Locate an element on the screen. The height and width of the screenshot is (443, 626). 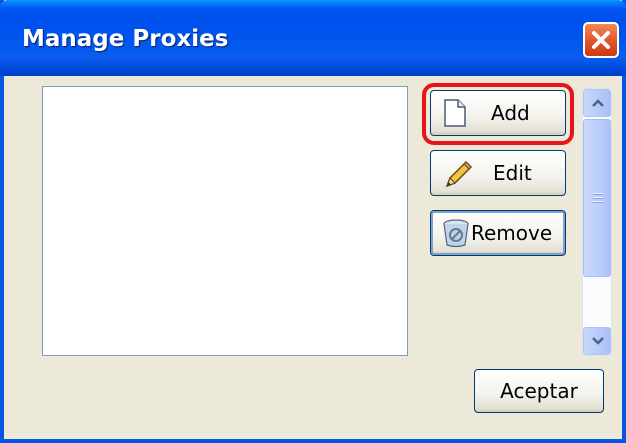
thumb-grip is located at coordinates (598, 198).